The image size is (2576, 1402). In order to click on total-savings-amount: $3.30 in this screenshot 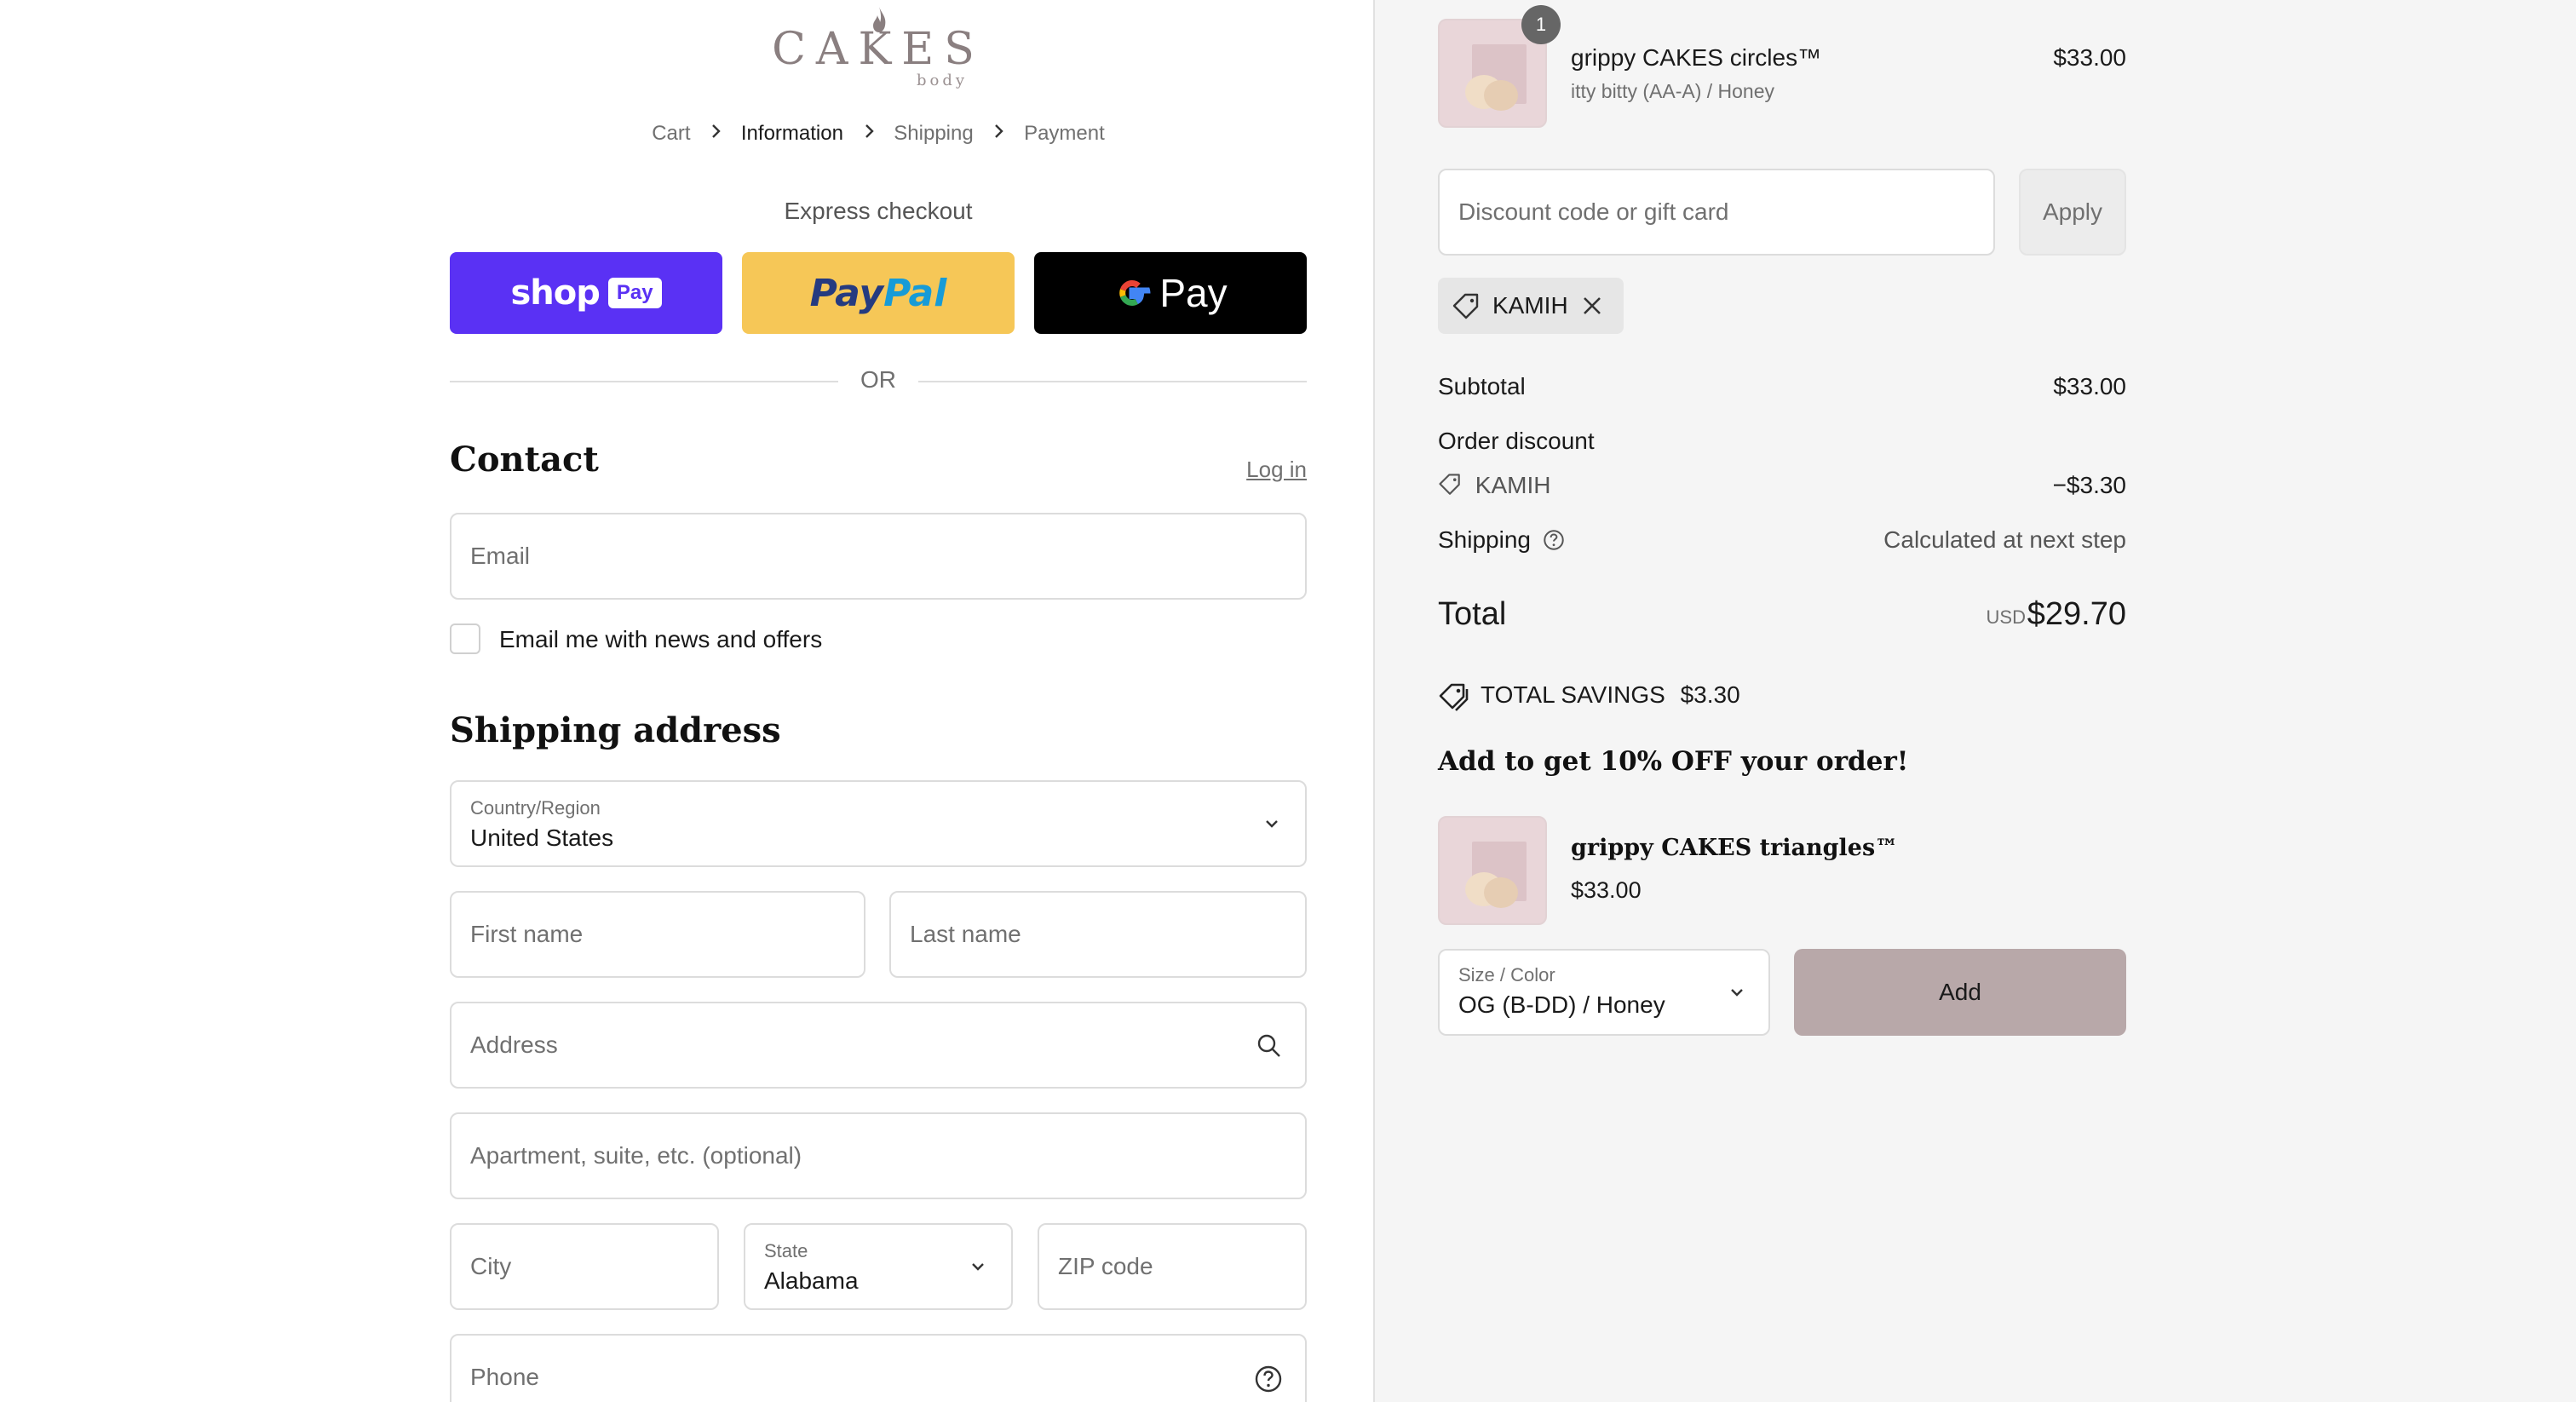, I will do `click(1710, 694)`.